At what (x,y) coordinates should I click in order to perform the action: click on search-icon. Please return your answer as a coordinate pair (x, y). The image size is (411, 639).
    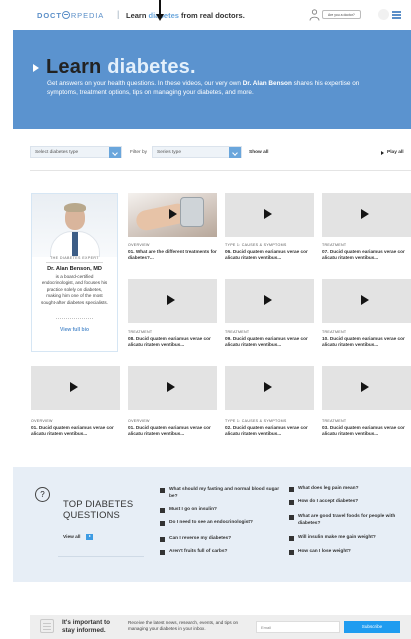
    Looking at the image, I should click on (383, 14).